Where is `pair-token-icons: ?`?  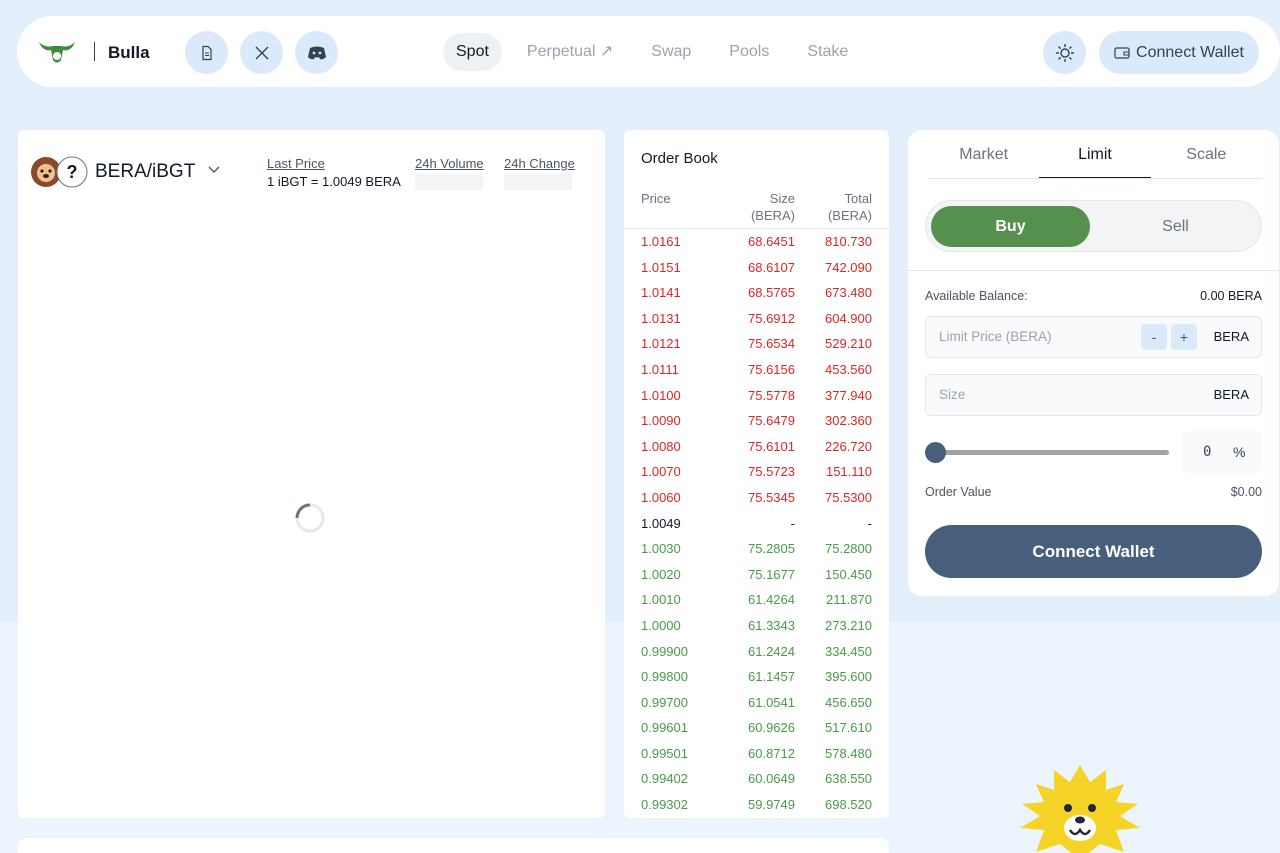
pair-token-icons: ? is located at coordinates (60, 172).